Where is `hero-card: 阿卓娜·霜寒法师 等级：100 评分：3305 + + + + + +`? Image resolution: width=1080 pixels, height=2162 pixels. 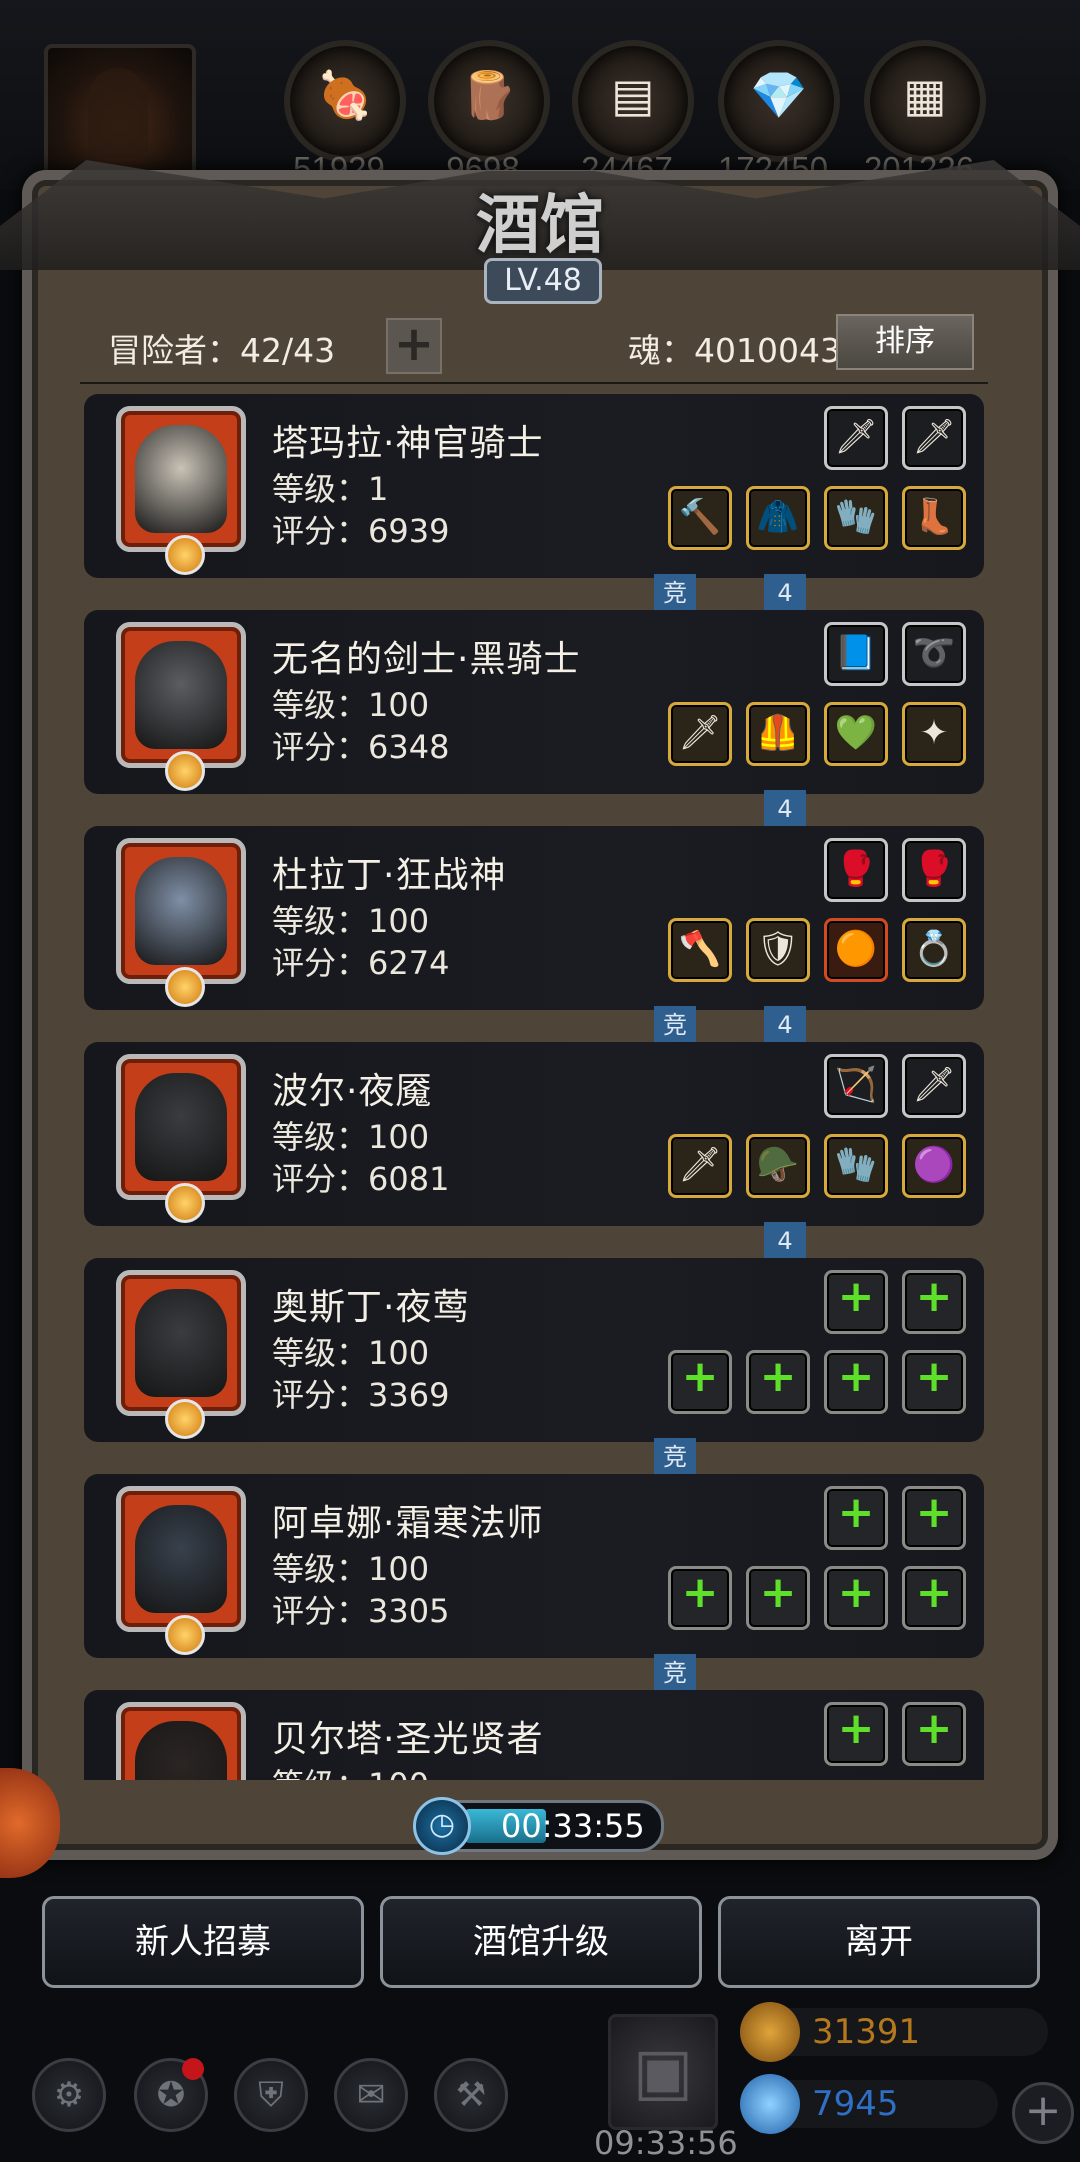 hero-card: 阿卓娜·霜寒法师 等级：100 评分：3305 + + + + + + is located at coordinates (534, 1566).